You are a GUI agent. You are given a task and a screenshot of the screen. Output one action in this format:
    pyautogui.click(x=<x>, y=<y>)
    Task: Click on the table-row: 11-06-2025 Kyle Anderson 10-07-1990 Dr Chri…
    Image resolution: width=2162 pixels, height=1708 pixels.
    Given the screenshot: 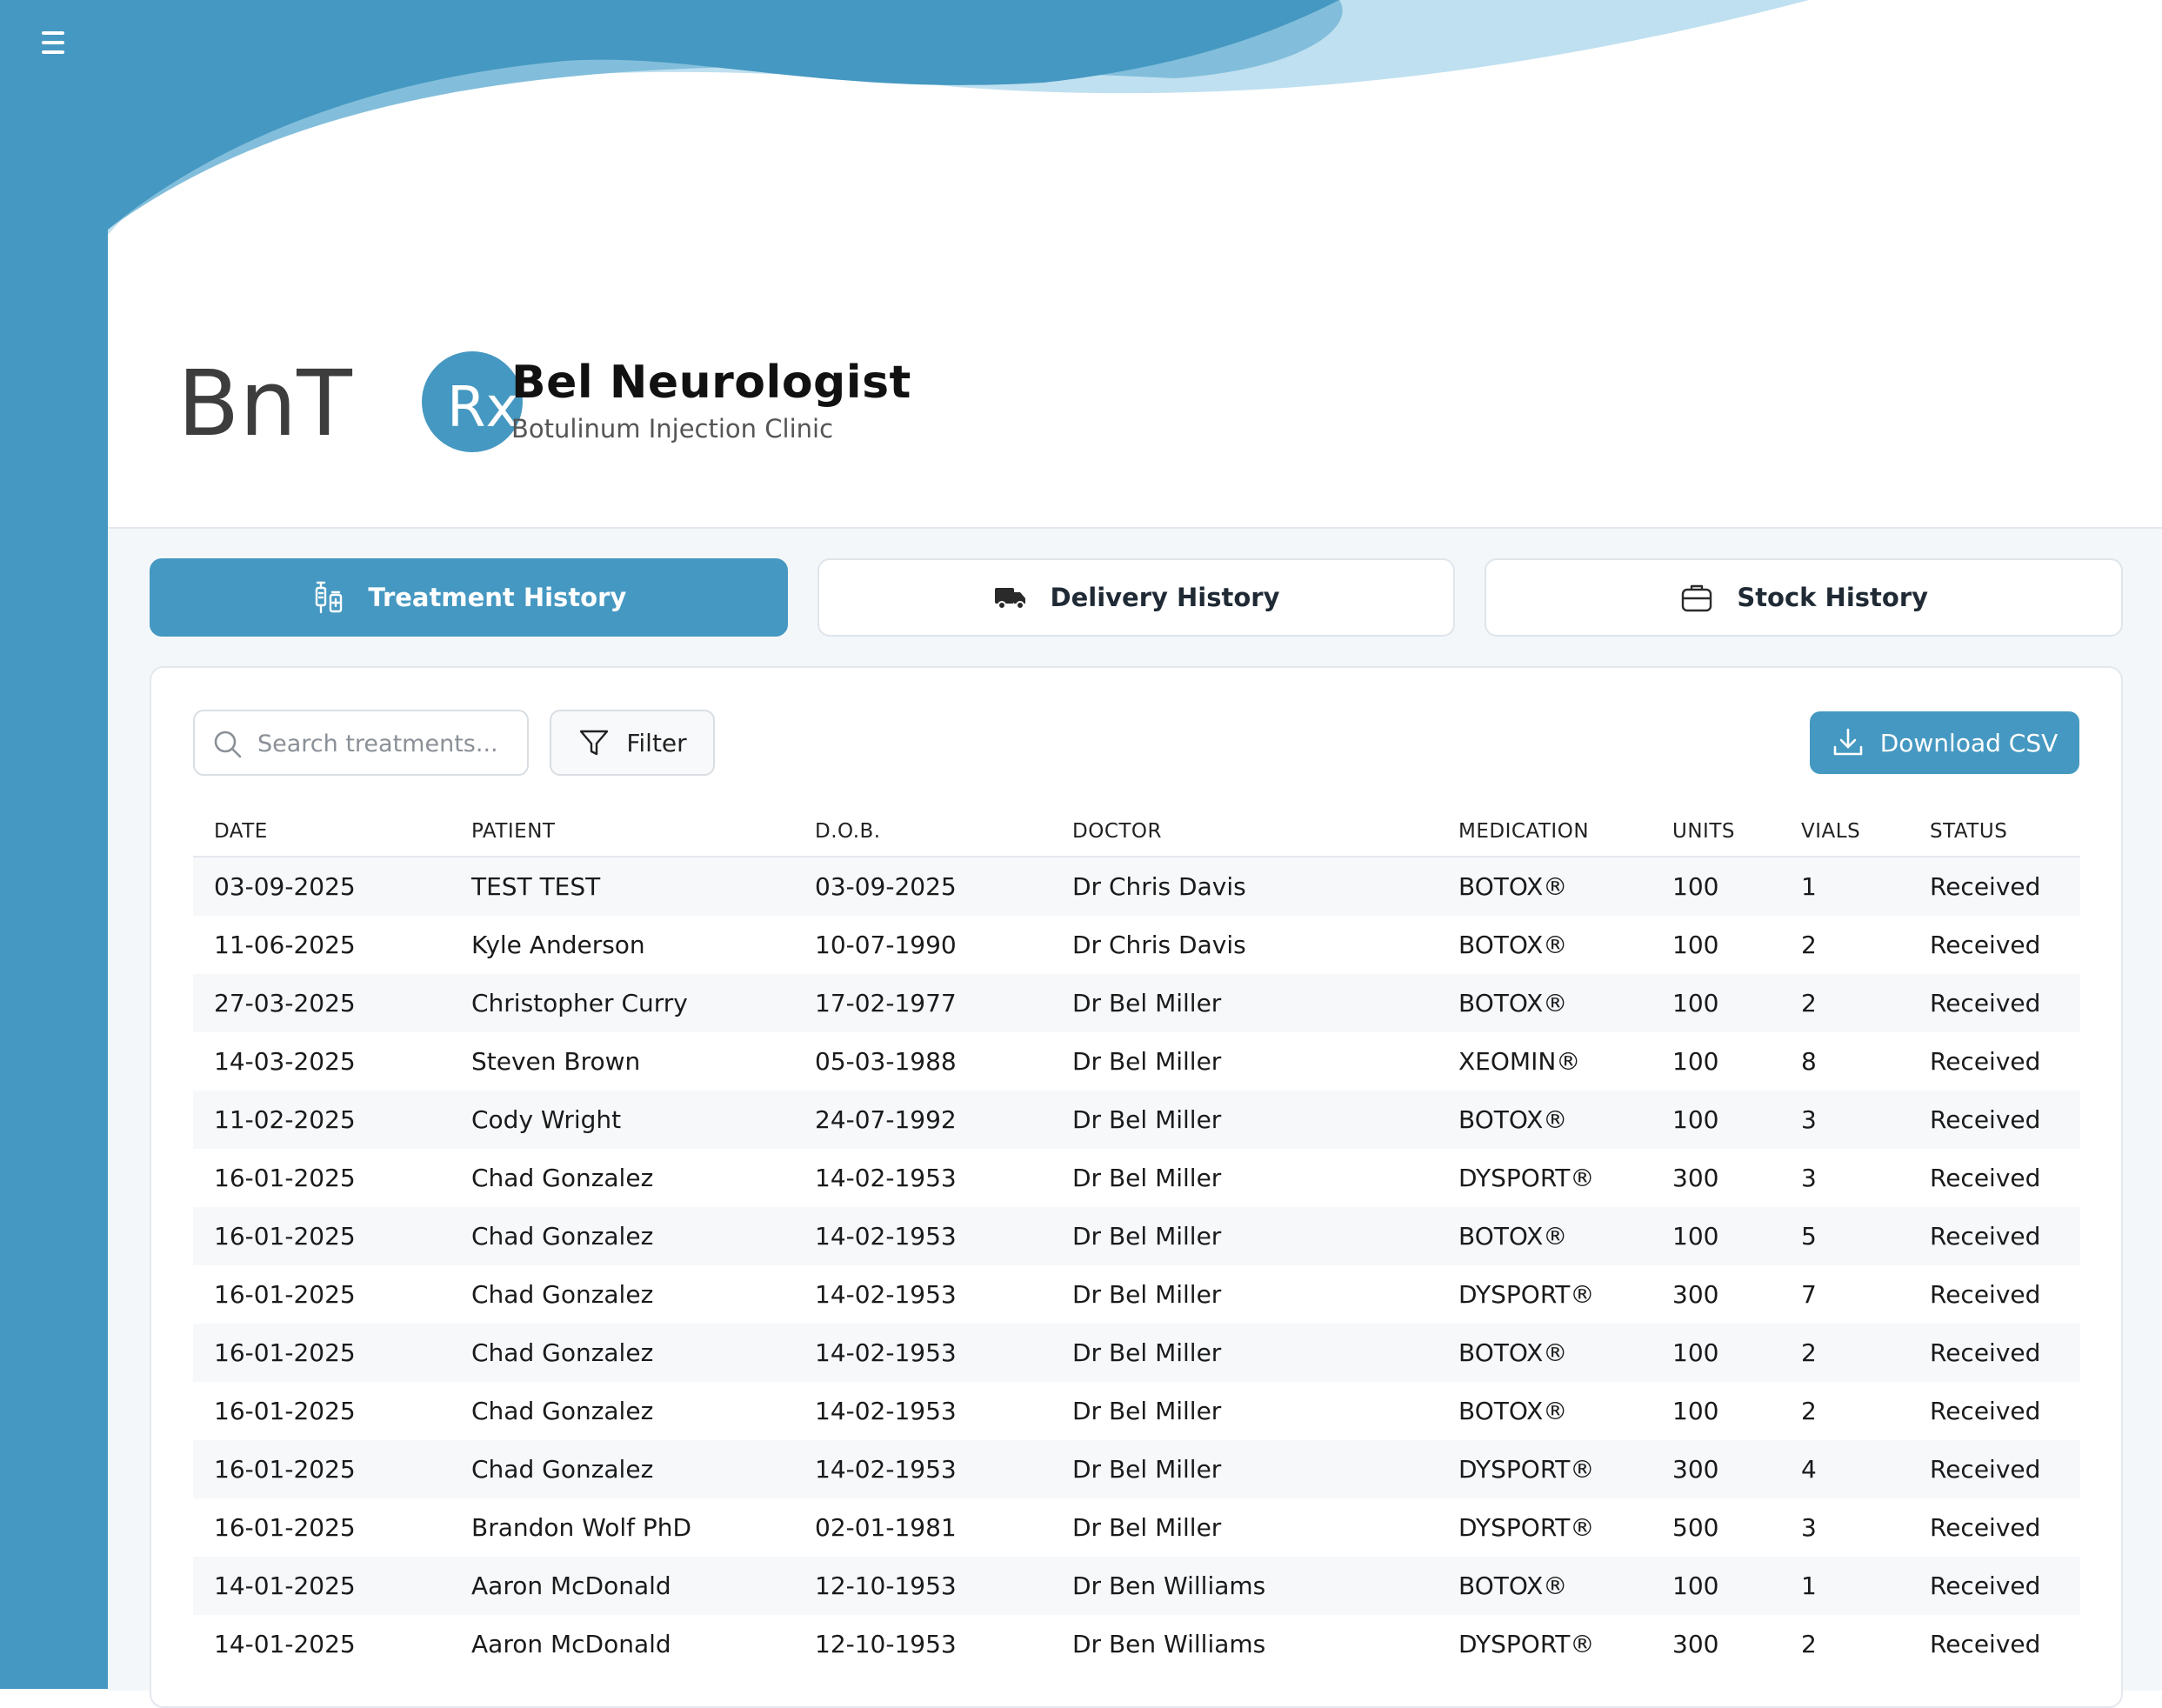 What is the action you would take?
    pyautogui.click(x=1136, y=945)
    